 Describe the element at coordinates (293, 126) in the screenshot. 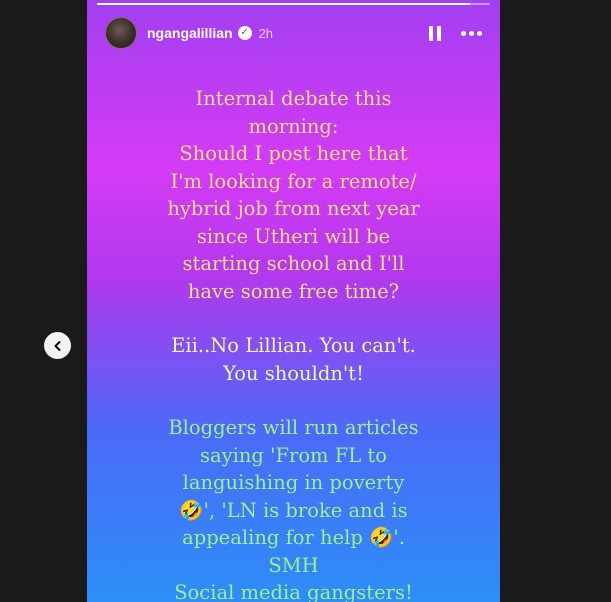

I see `text-line: morning:` at that location.